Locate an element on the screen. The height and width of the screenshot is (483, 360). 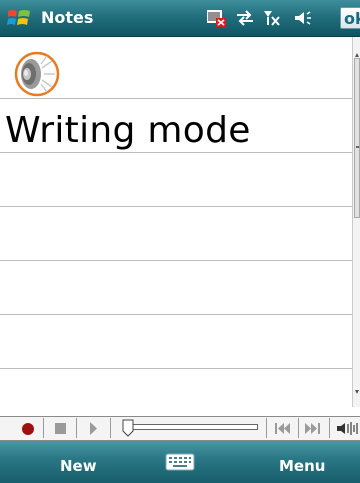
previous-track-button is located at coordinates (282, 428).